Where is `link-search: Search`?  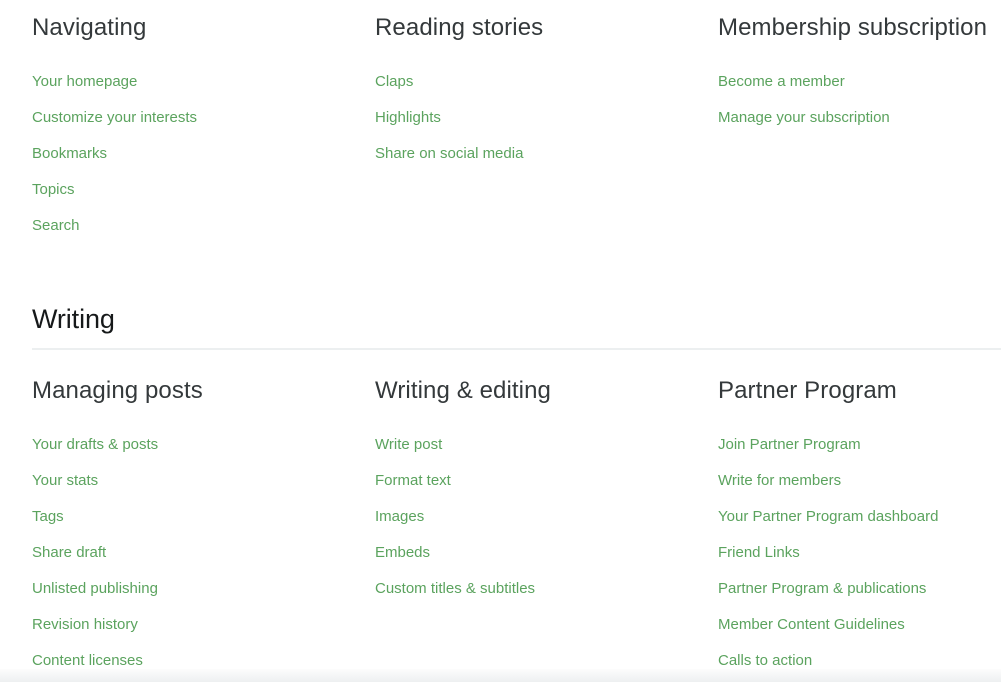 link-search: Search is located at coordinates (191, 226).